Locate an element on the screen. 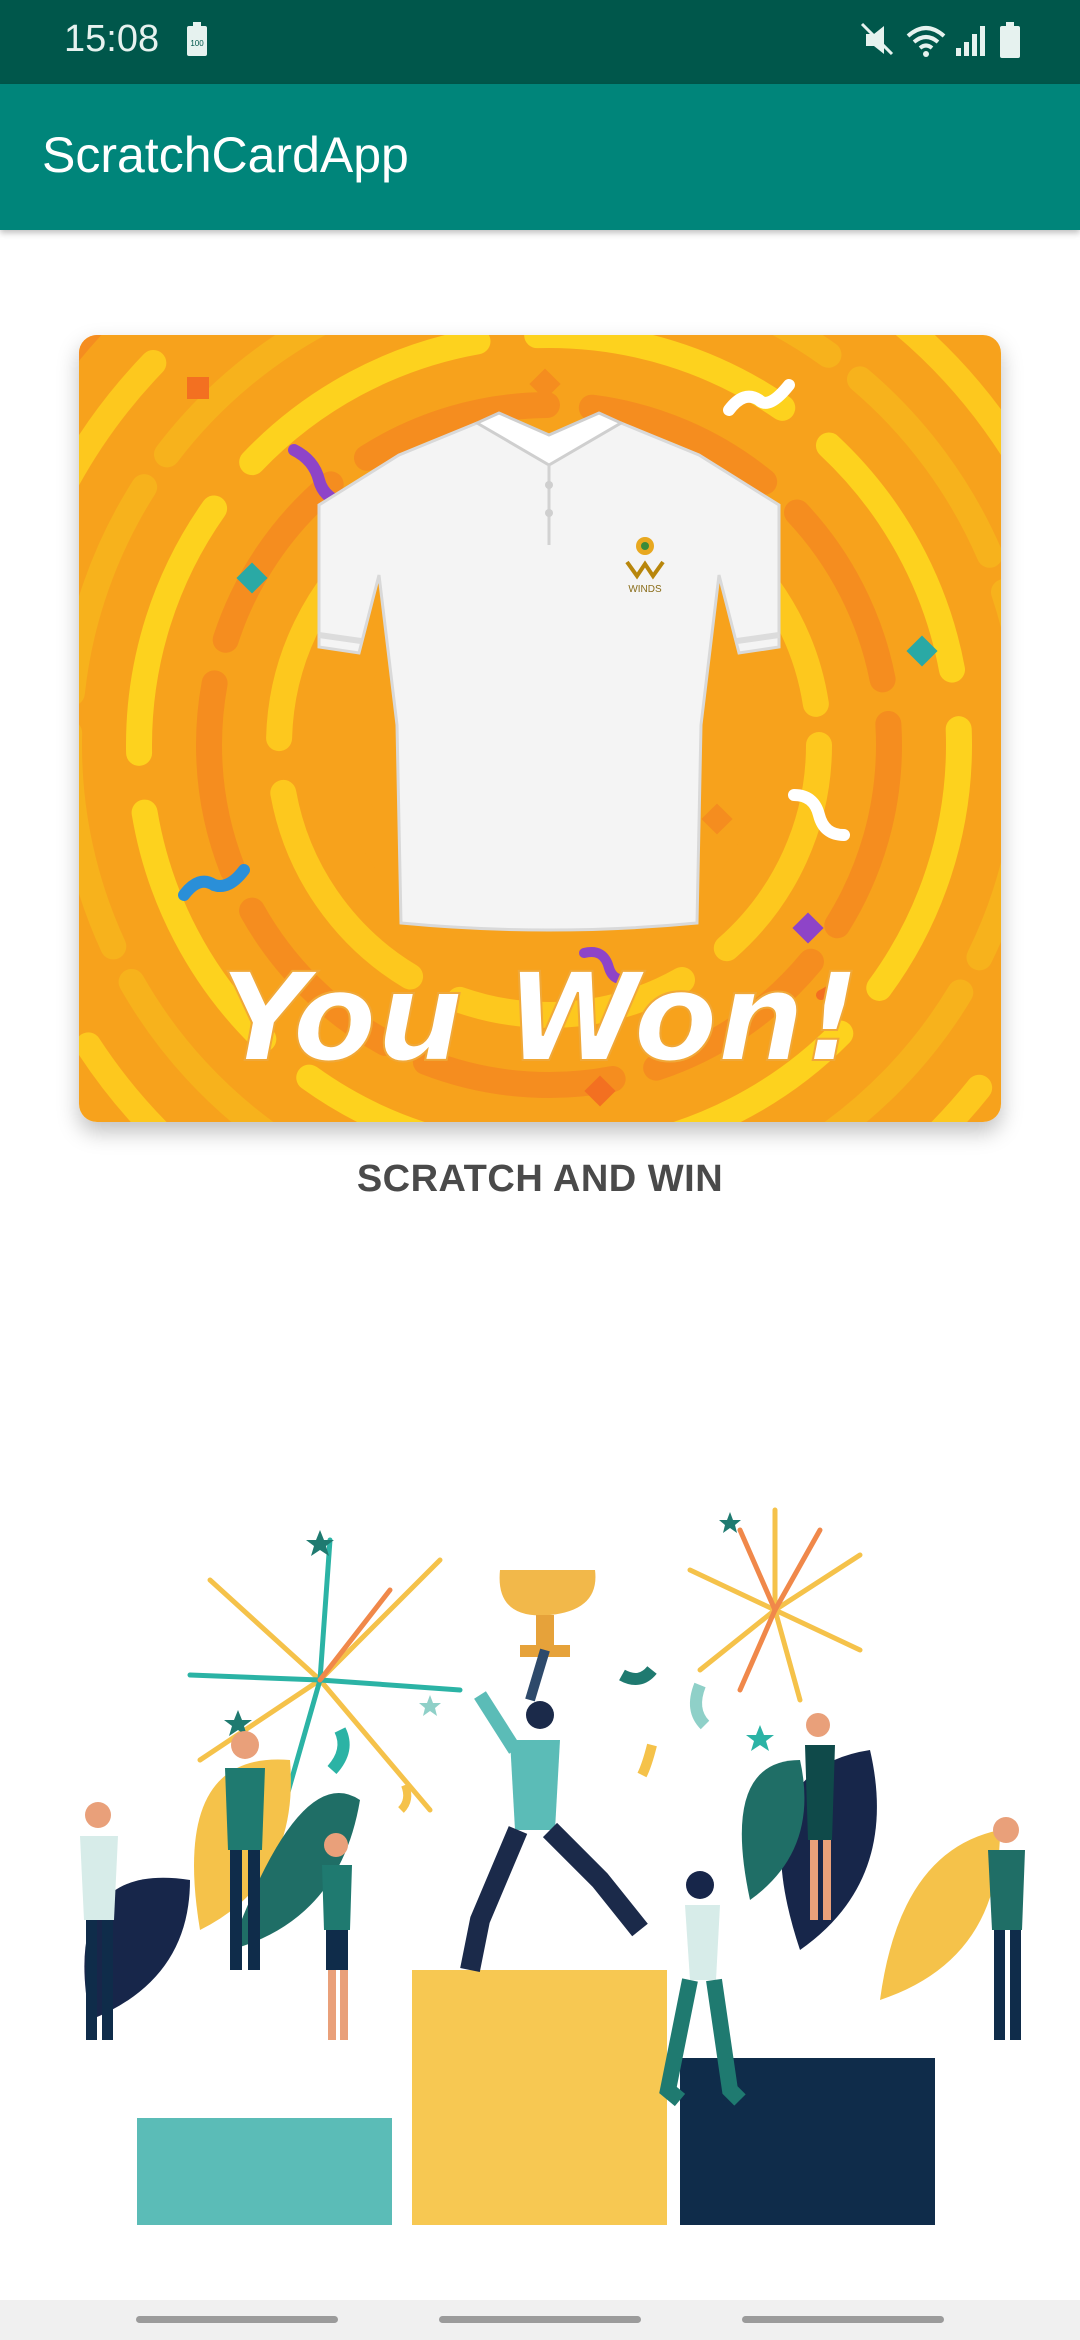  you-won-headline: You Won! is located at coordinates (540, 1018).